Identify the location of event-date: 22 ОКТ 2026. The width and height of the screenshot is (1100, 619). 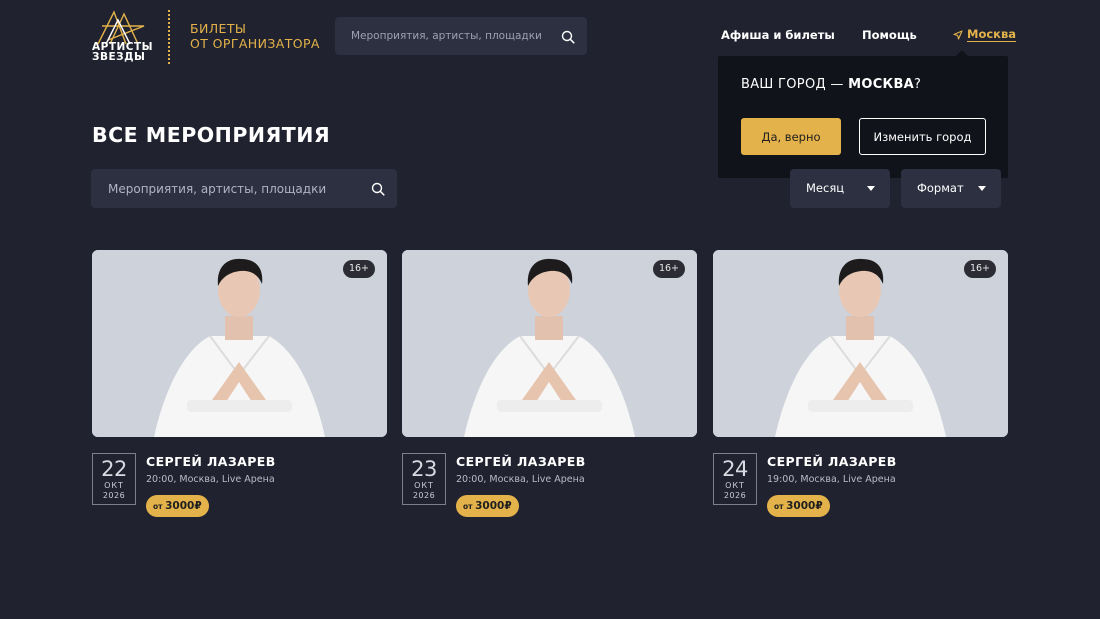
(114, 479).